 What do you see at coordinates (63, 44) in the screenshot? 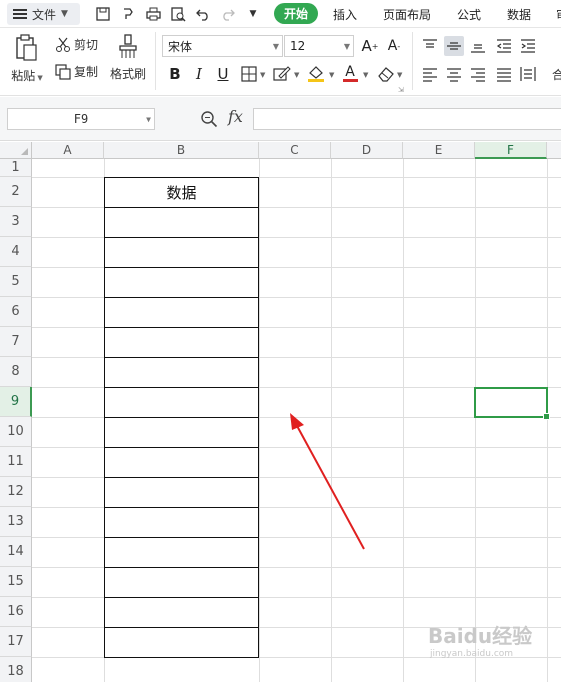
I see `scissors-icon` at bounding box center [63, 44].